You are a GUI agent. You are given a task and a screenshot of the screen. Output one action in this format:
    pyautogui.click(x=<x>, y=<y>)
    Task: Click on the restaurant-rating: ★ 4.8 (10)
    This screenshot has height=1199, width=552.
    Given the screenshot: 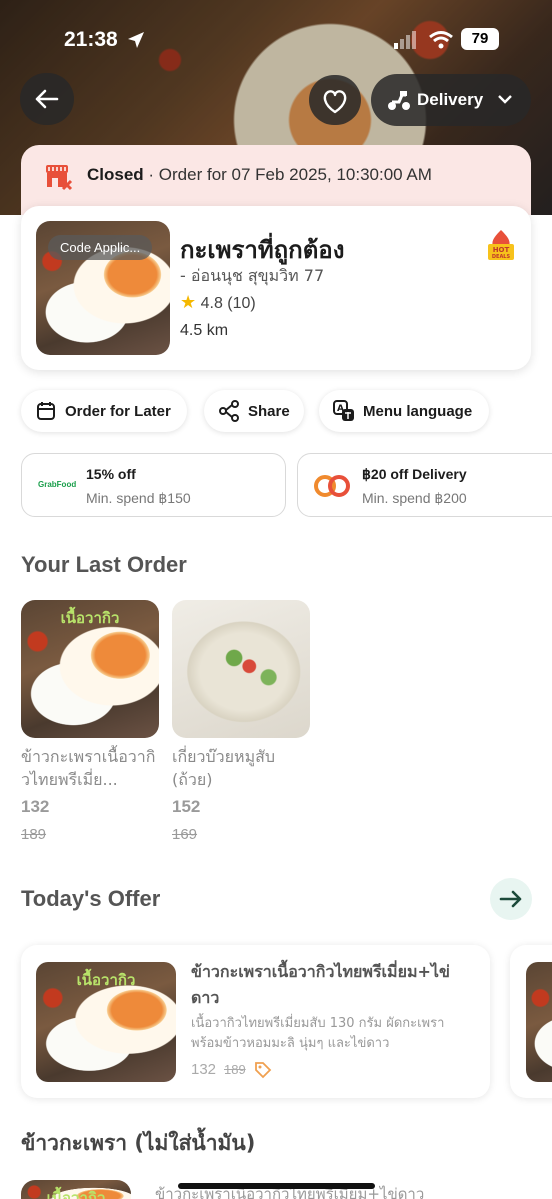 What is the action you would take?
    pyautogui.click(x=218, y=302)
    